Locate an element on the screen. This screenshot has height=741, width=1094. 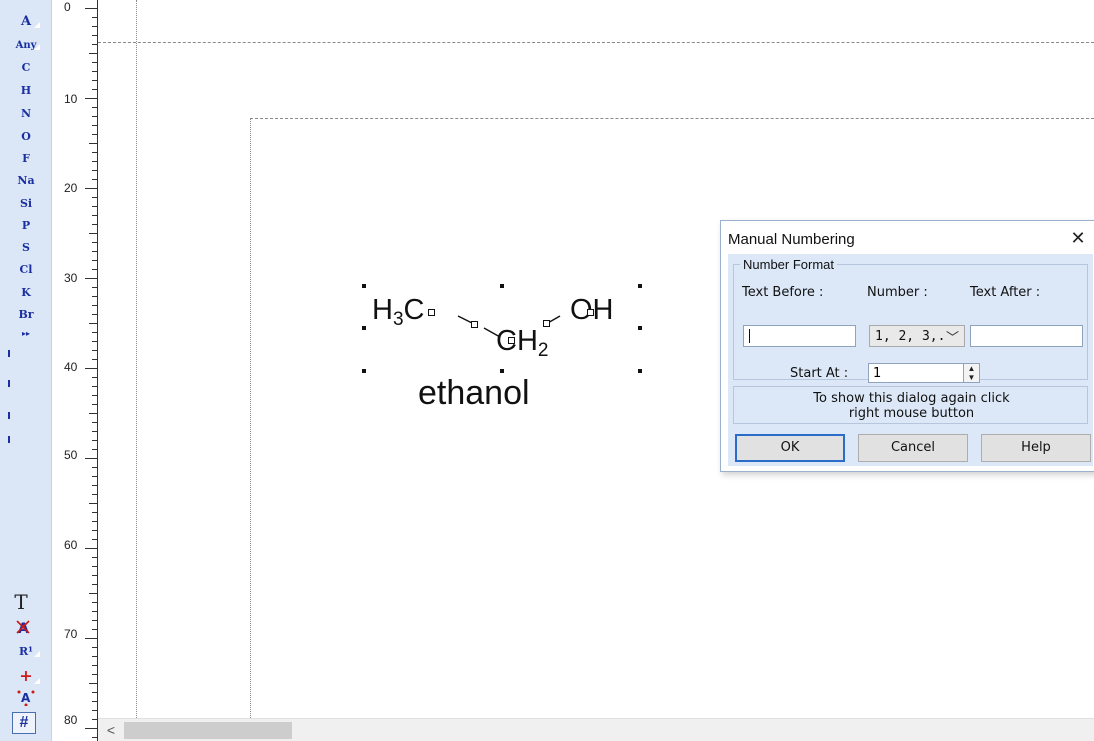
atom-button-k: K is located at coordinates (26, 292).